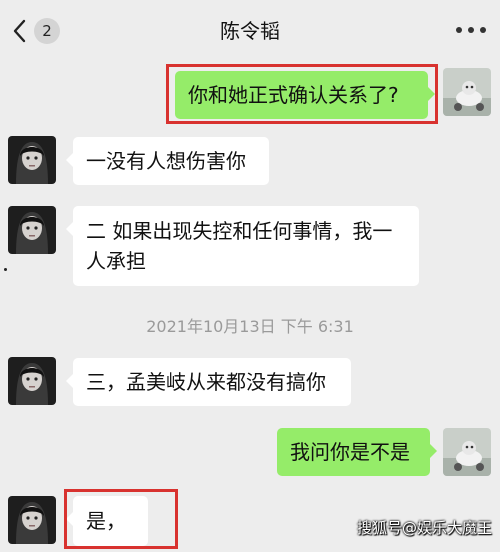 The height and width of the screenshot is (552, 500). I want to click on more-button, so click(471, 30).